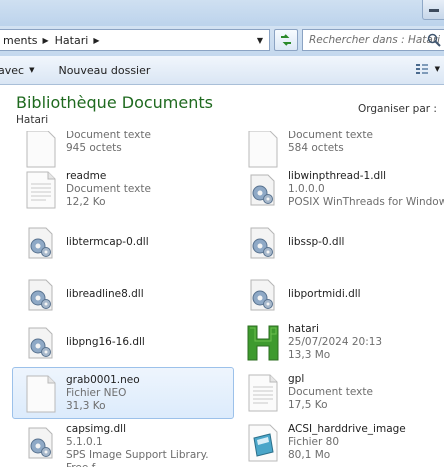  Describe the element at coordinates (308, 405) in the screenshot. I see `file-size: 17,5 Ko` at that location.